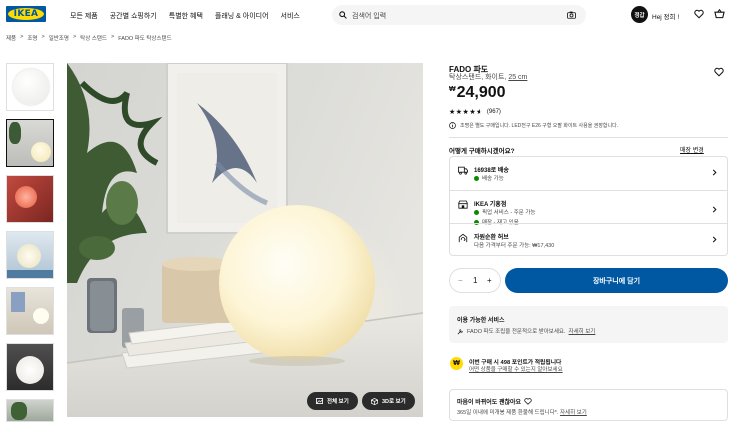 This screenshot has width=740, height=440. I want to click on ikea-logo: IKEA, so click(26, 14).